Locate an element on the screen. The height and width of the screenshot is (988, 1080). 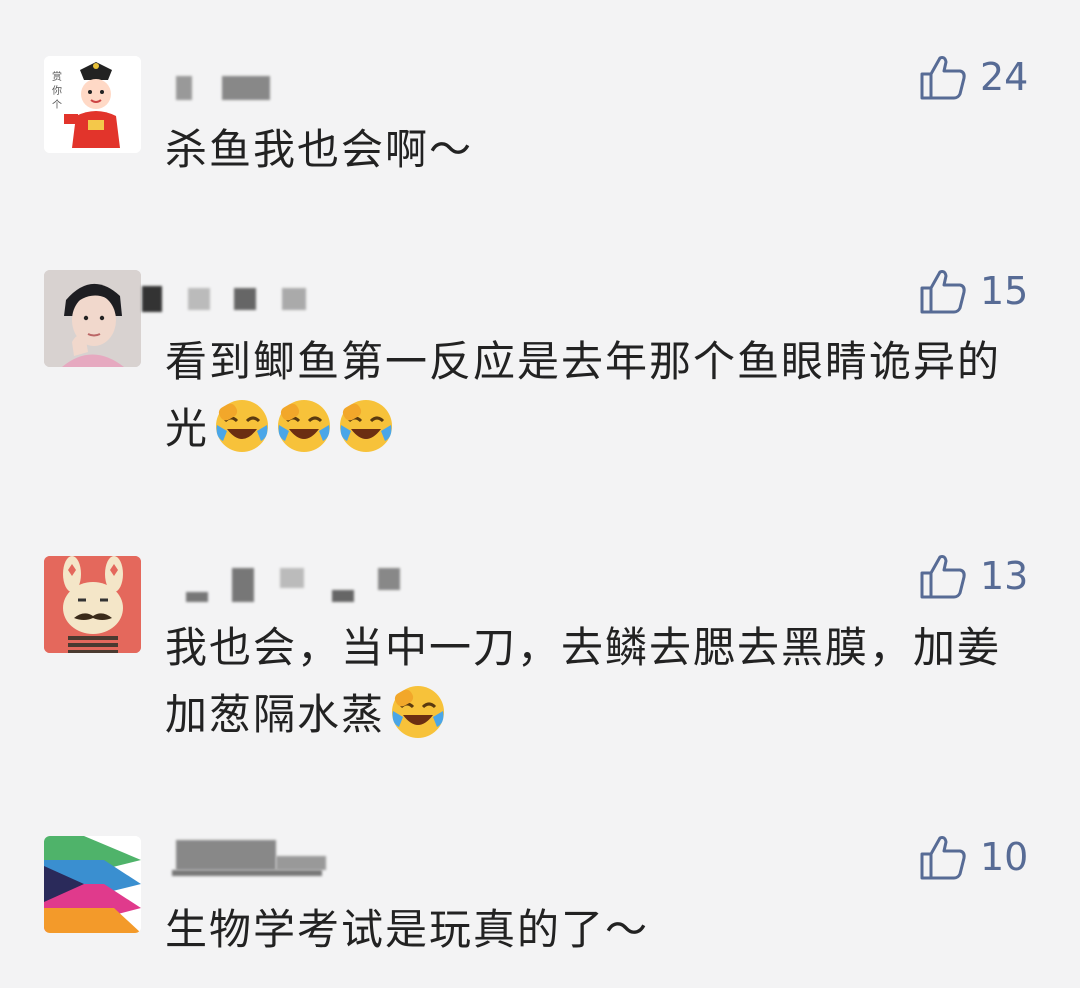
comment-text-content: 我也会，当中一刀，去鳞去腮去黑膜，加姜加葱隔水蒸 is located at coordinates (583, 681).